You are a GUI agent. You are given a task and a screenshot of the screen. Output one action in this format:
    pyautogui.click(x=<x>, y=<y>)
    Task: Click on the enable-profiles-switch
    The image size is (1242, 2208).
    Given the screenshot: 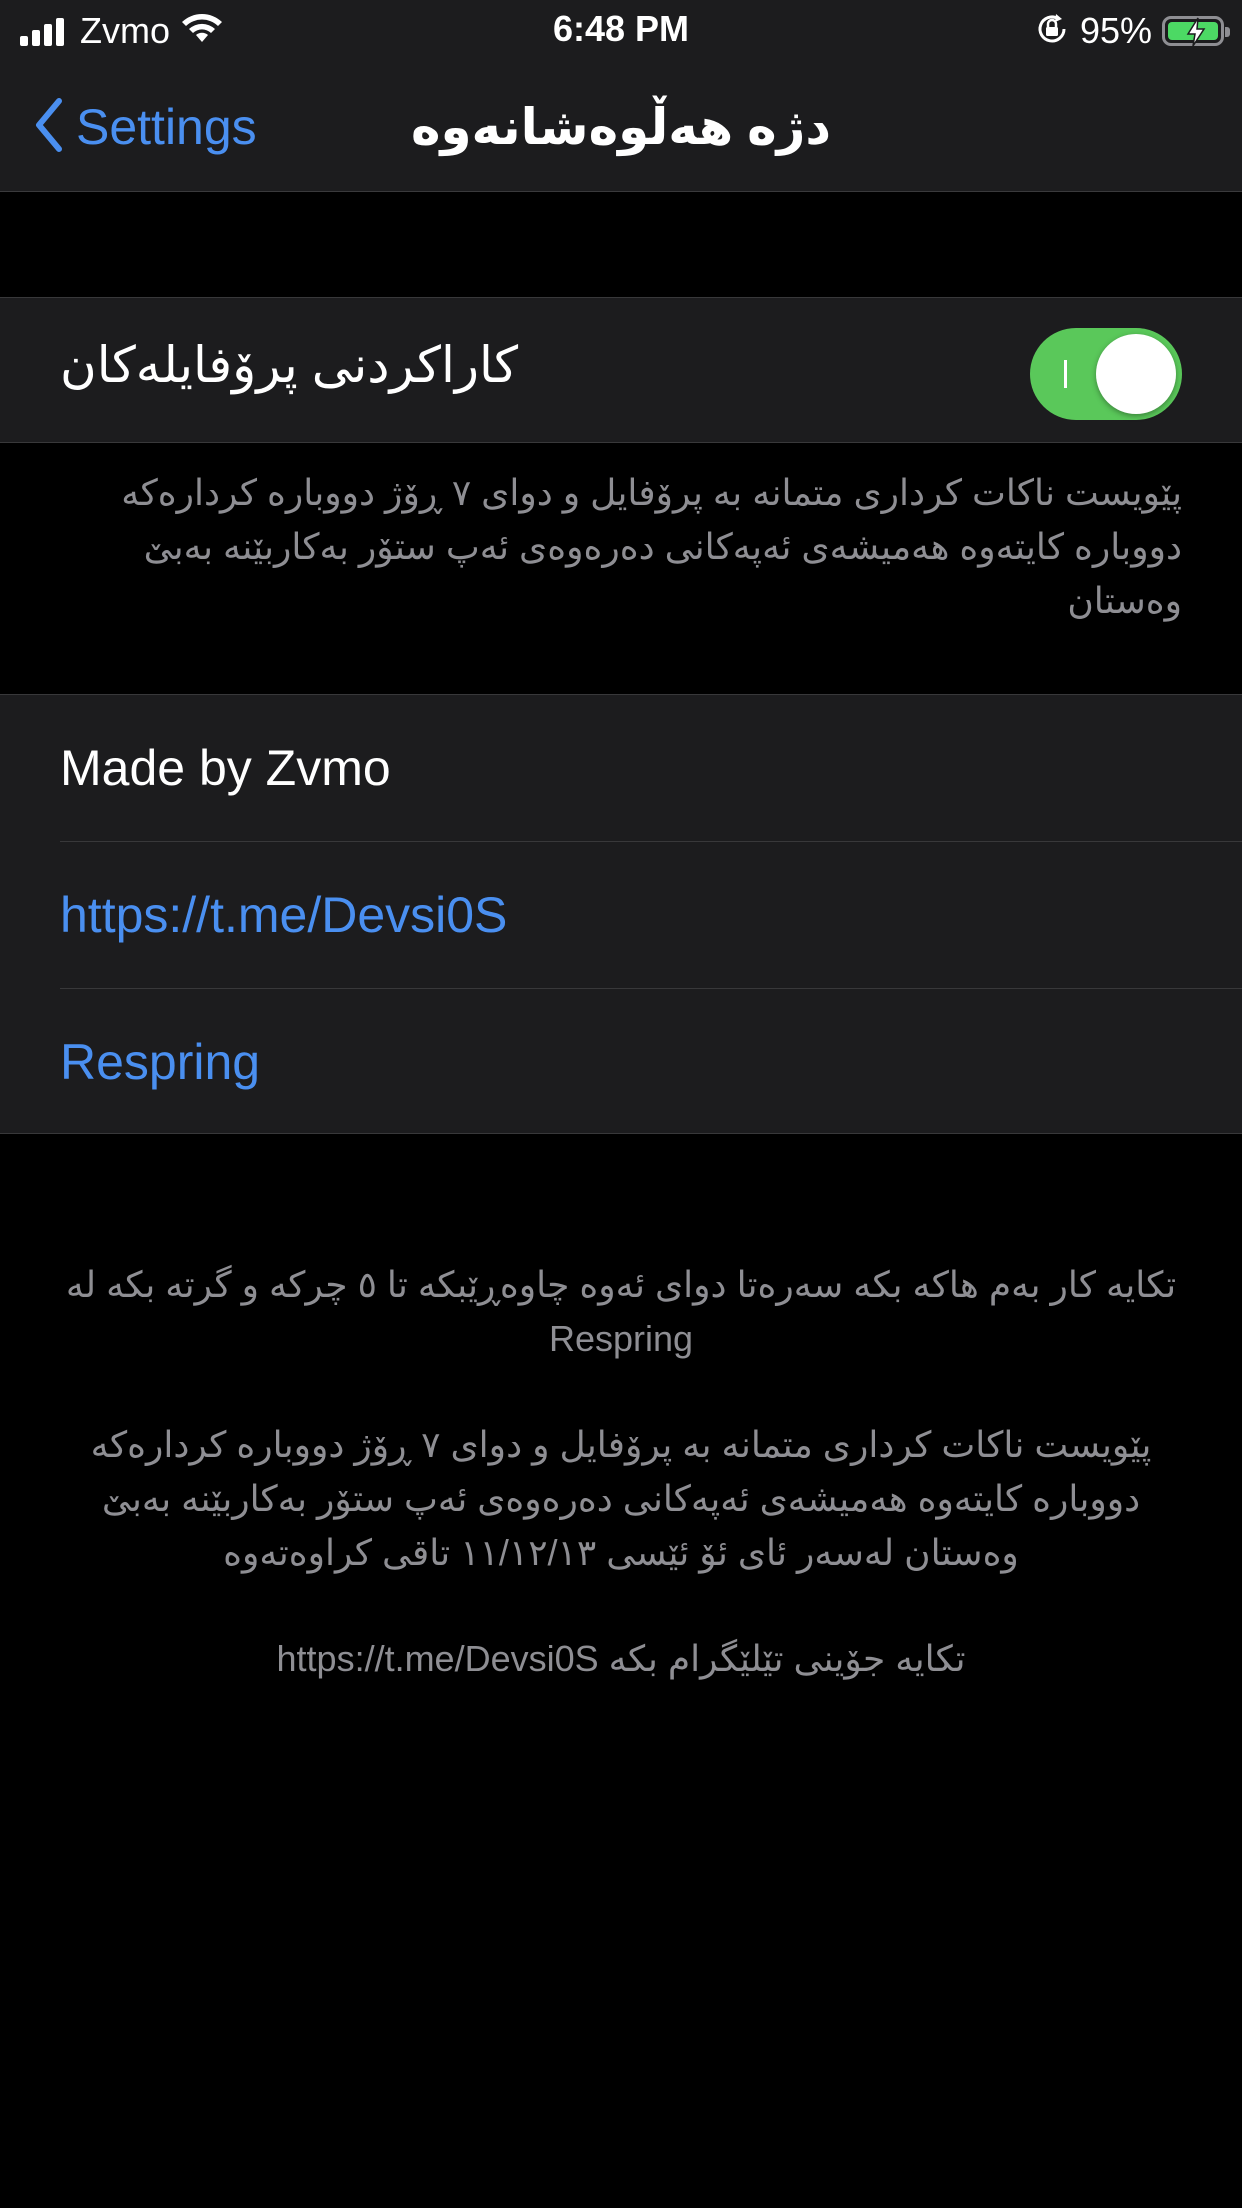 What is the action you would take?
    pyautogui.click(x=1106, y=374)
    